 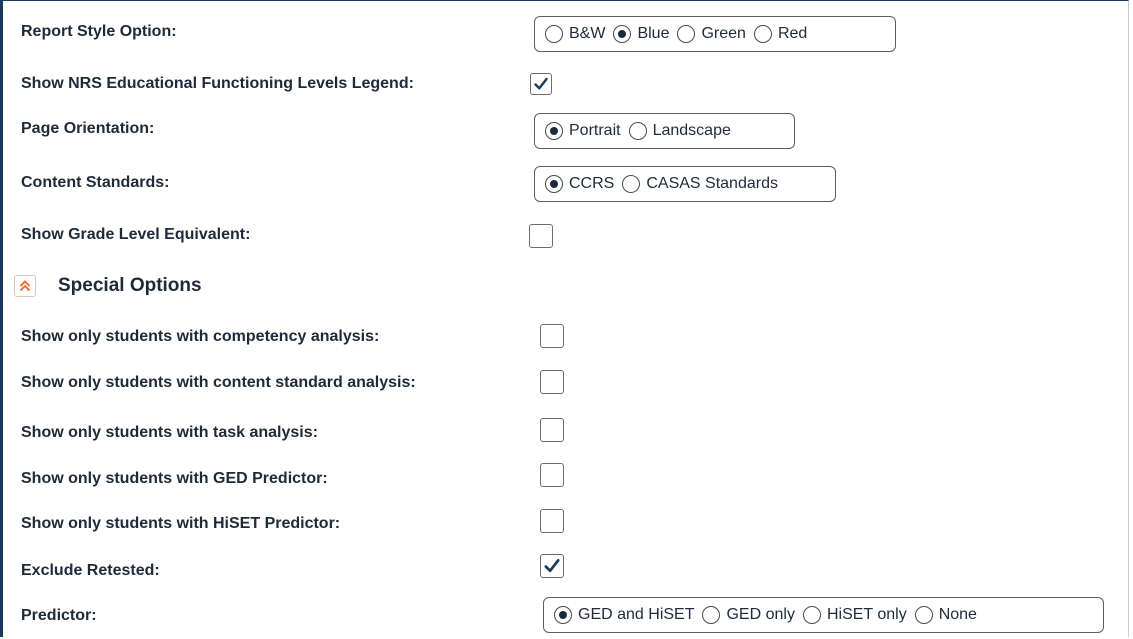 I want to click on page-orientation-label: Page Orientation:, so click(x=88, y=128).